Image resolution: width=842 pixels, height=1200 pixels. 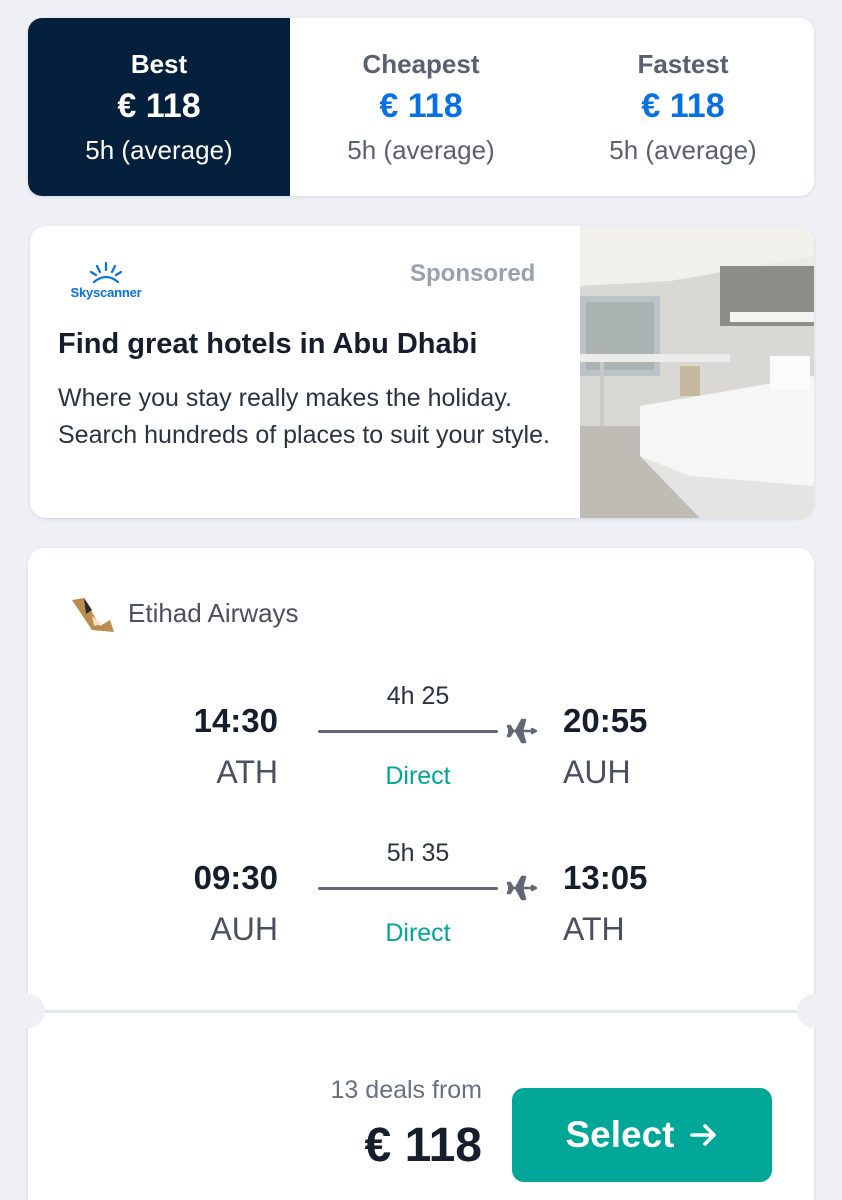 What do you see at coordinates (418, 853) in the screenshot?
I see `flight-duration: 5h 35` at bounding box center [418, 853].